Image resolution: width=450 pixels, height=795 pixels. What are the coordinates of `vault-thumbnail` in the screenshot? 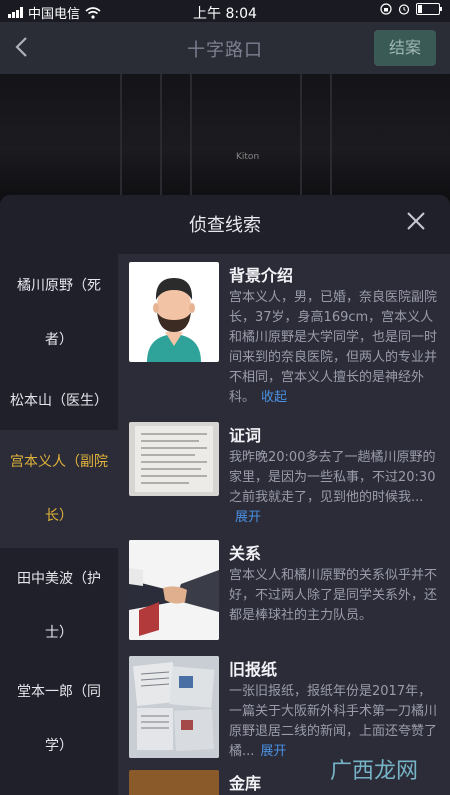 It's located at (174, 782).